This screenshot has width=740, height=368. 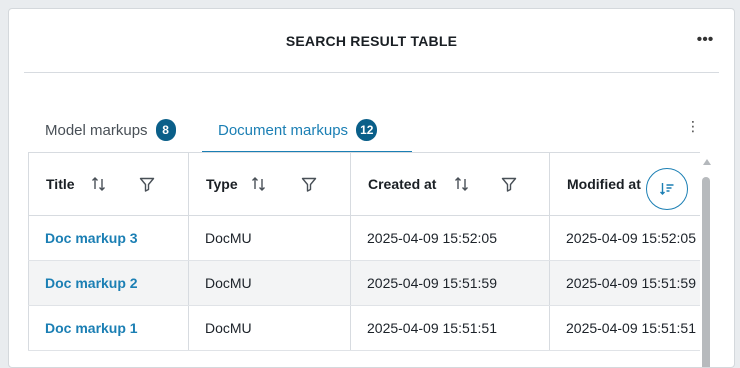 I want to click on cell-created-at: 2025-04-09 15:51:59, so click(x=450, y=283).